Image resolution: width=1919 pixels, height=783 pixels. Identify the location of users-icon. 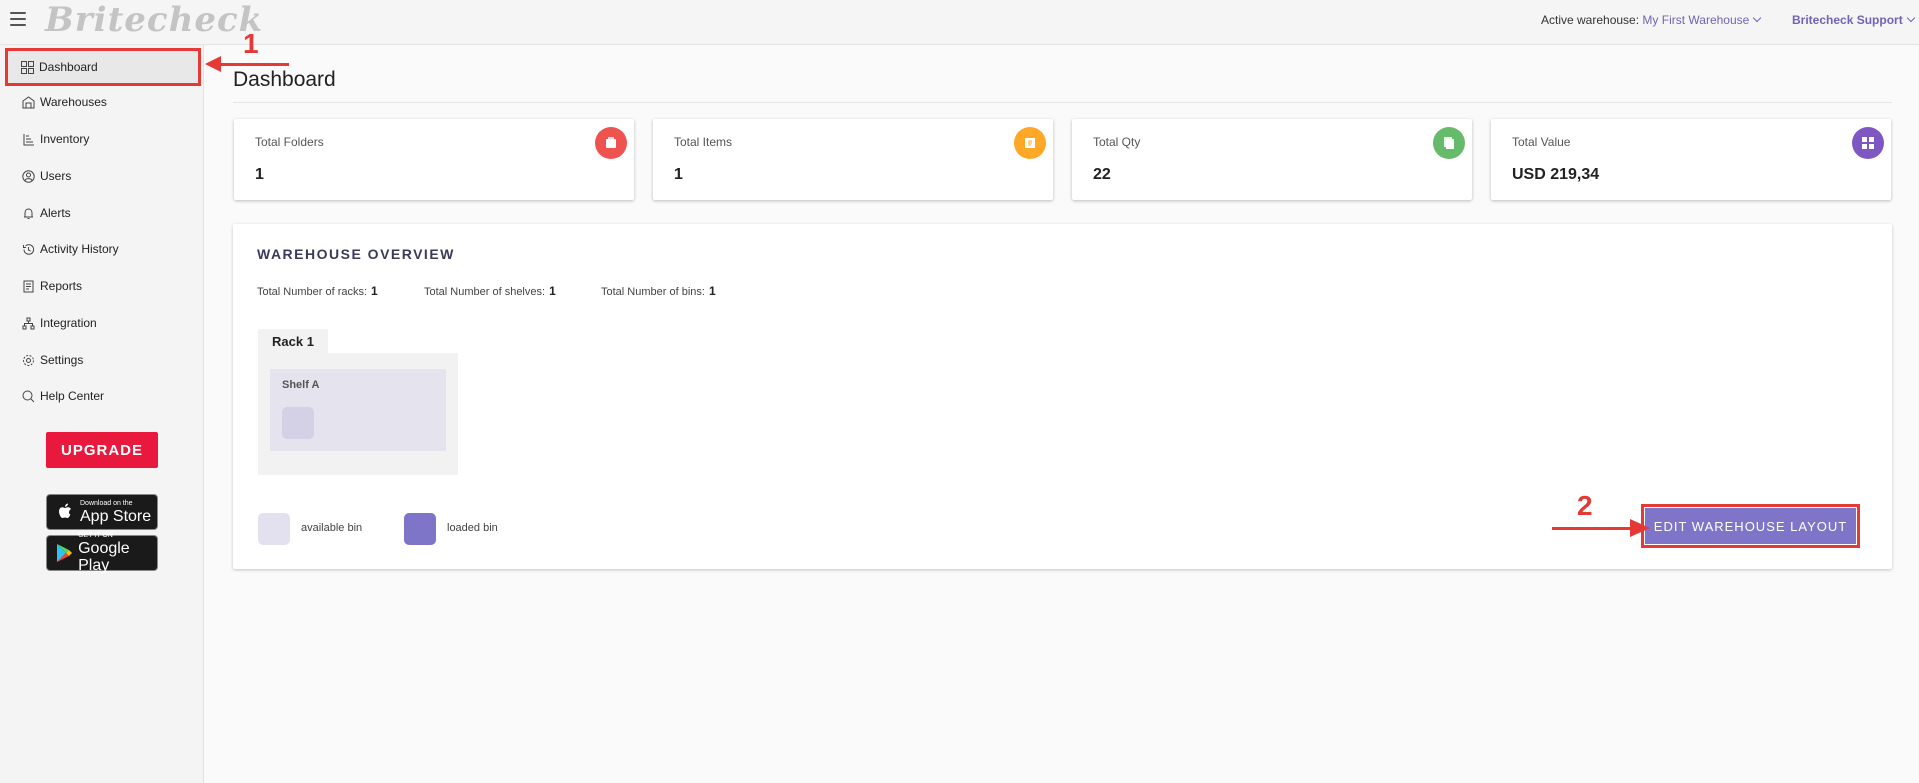
(28, 176).